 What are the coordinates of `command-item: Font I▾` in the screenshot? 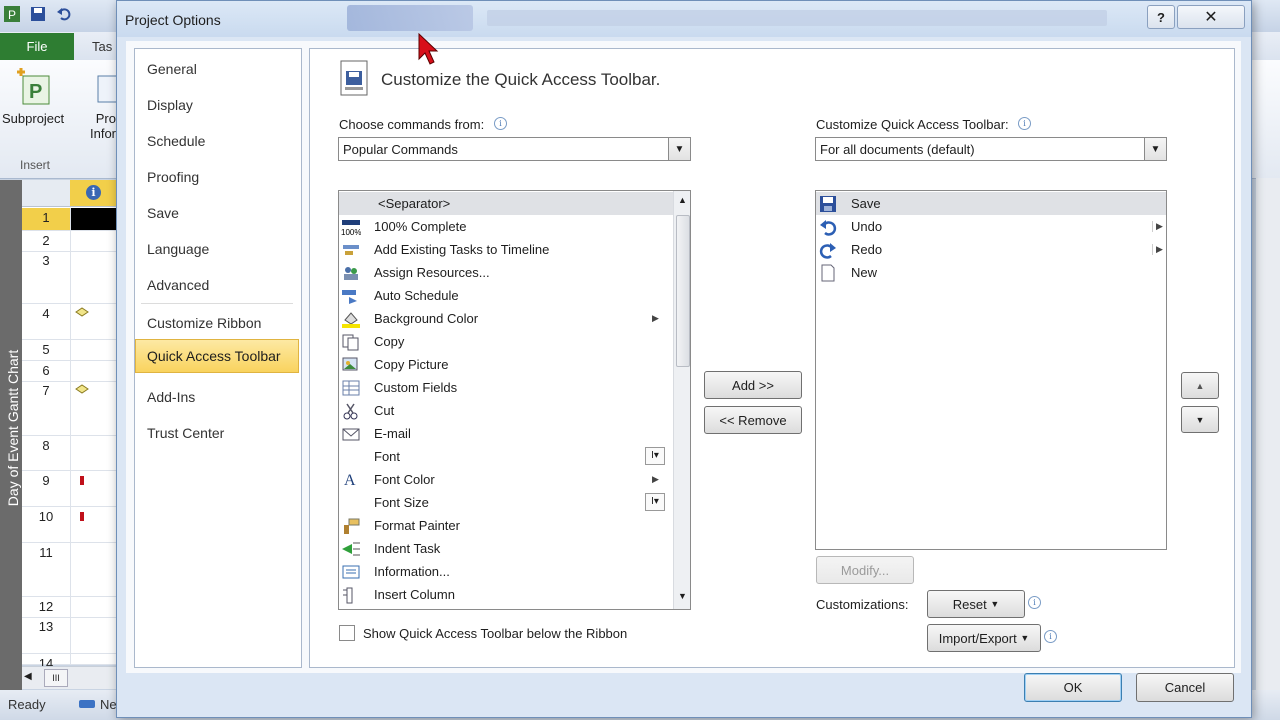 It's located at (506, 456).